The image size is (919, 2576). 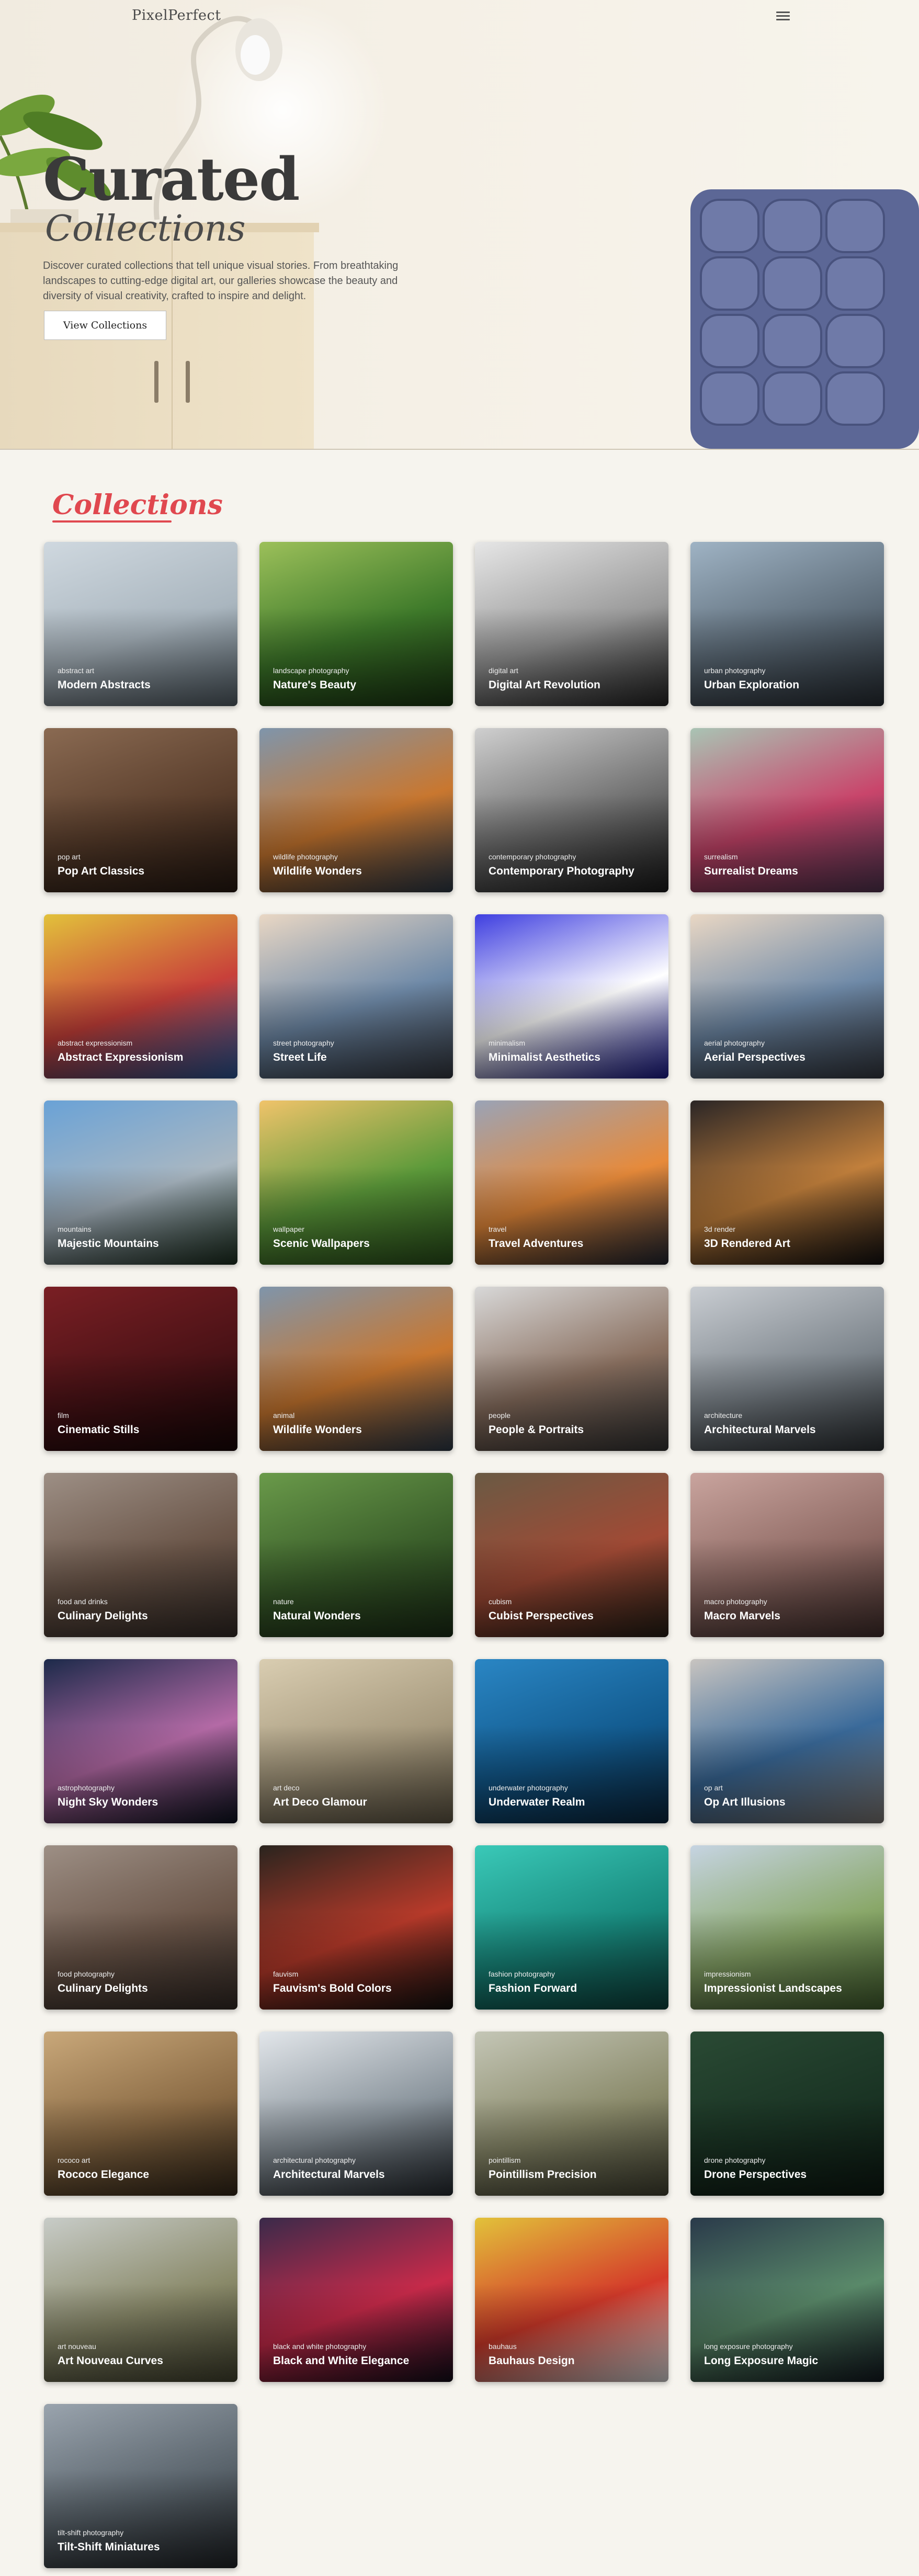 What do you see at coordinates (571, 1555) in the screenshot?
I see `collection-card: cubism Cubist Perspectives` at bounding box center [571, 1555].